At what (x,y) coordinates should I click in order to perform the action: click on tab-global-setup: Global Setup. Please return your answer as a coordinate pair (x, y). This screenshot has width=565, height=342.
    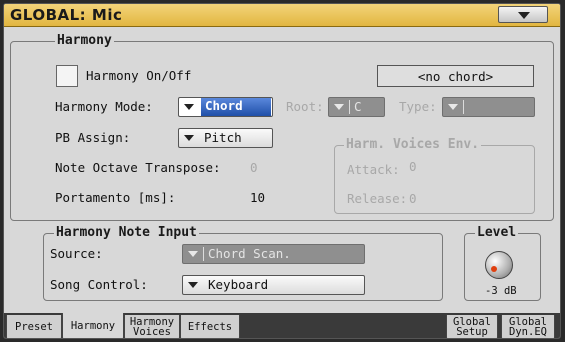
    Looking at the image, I should click on (472, 326).